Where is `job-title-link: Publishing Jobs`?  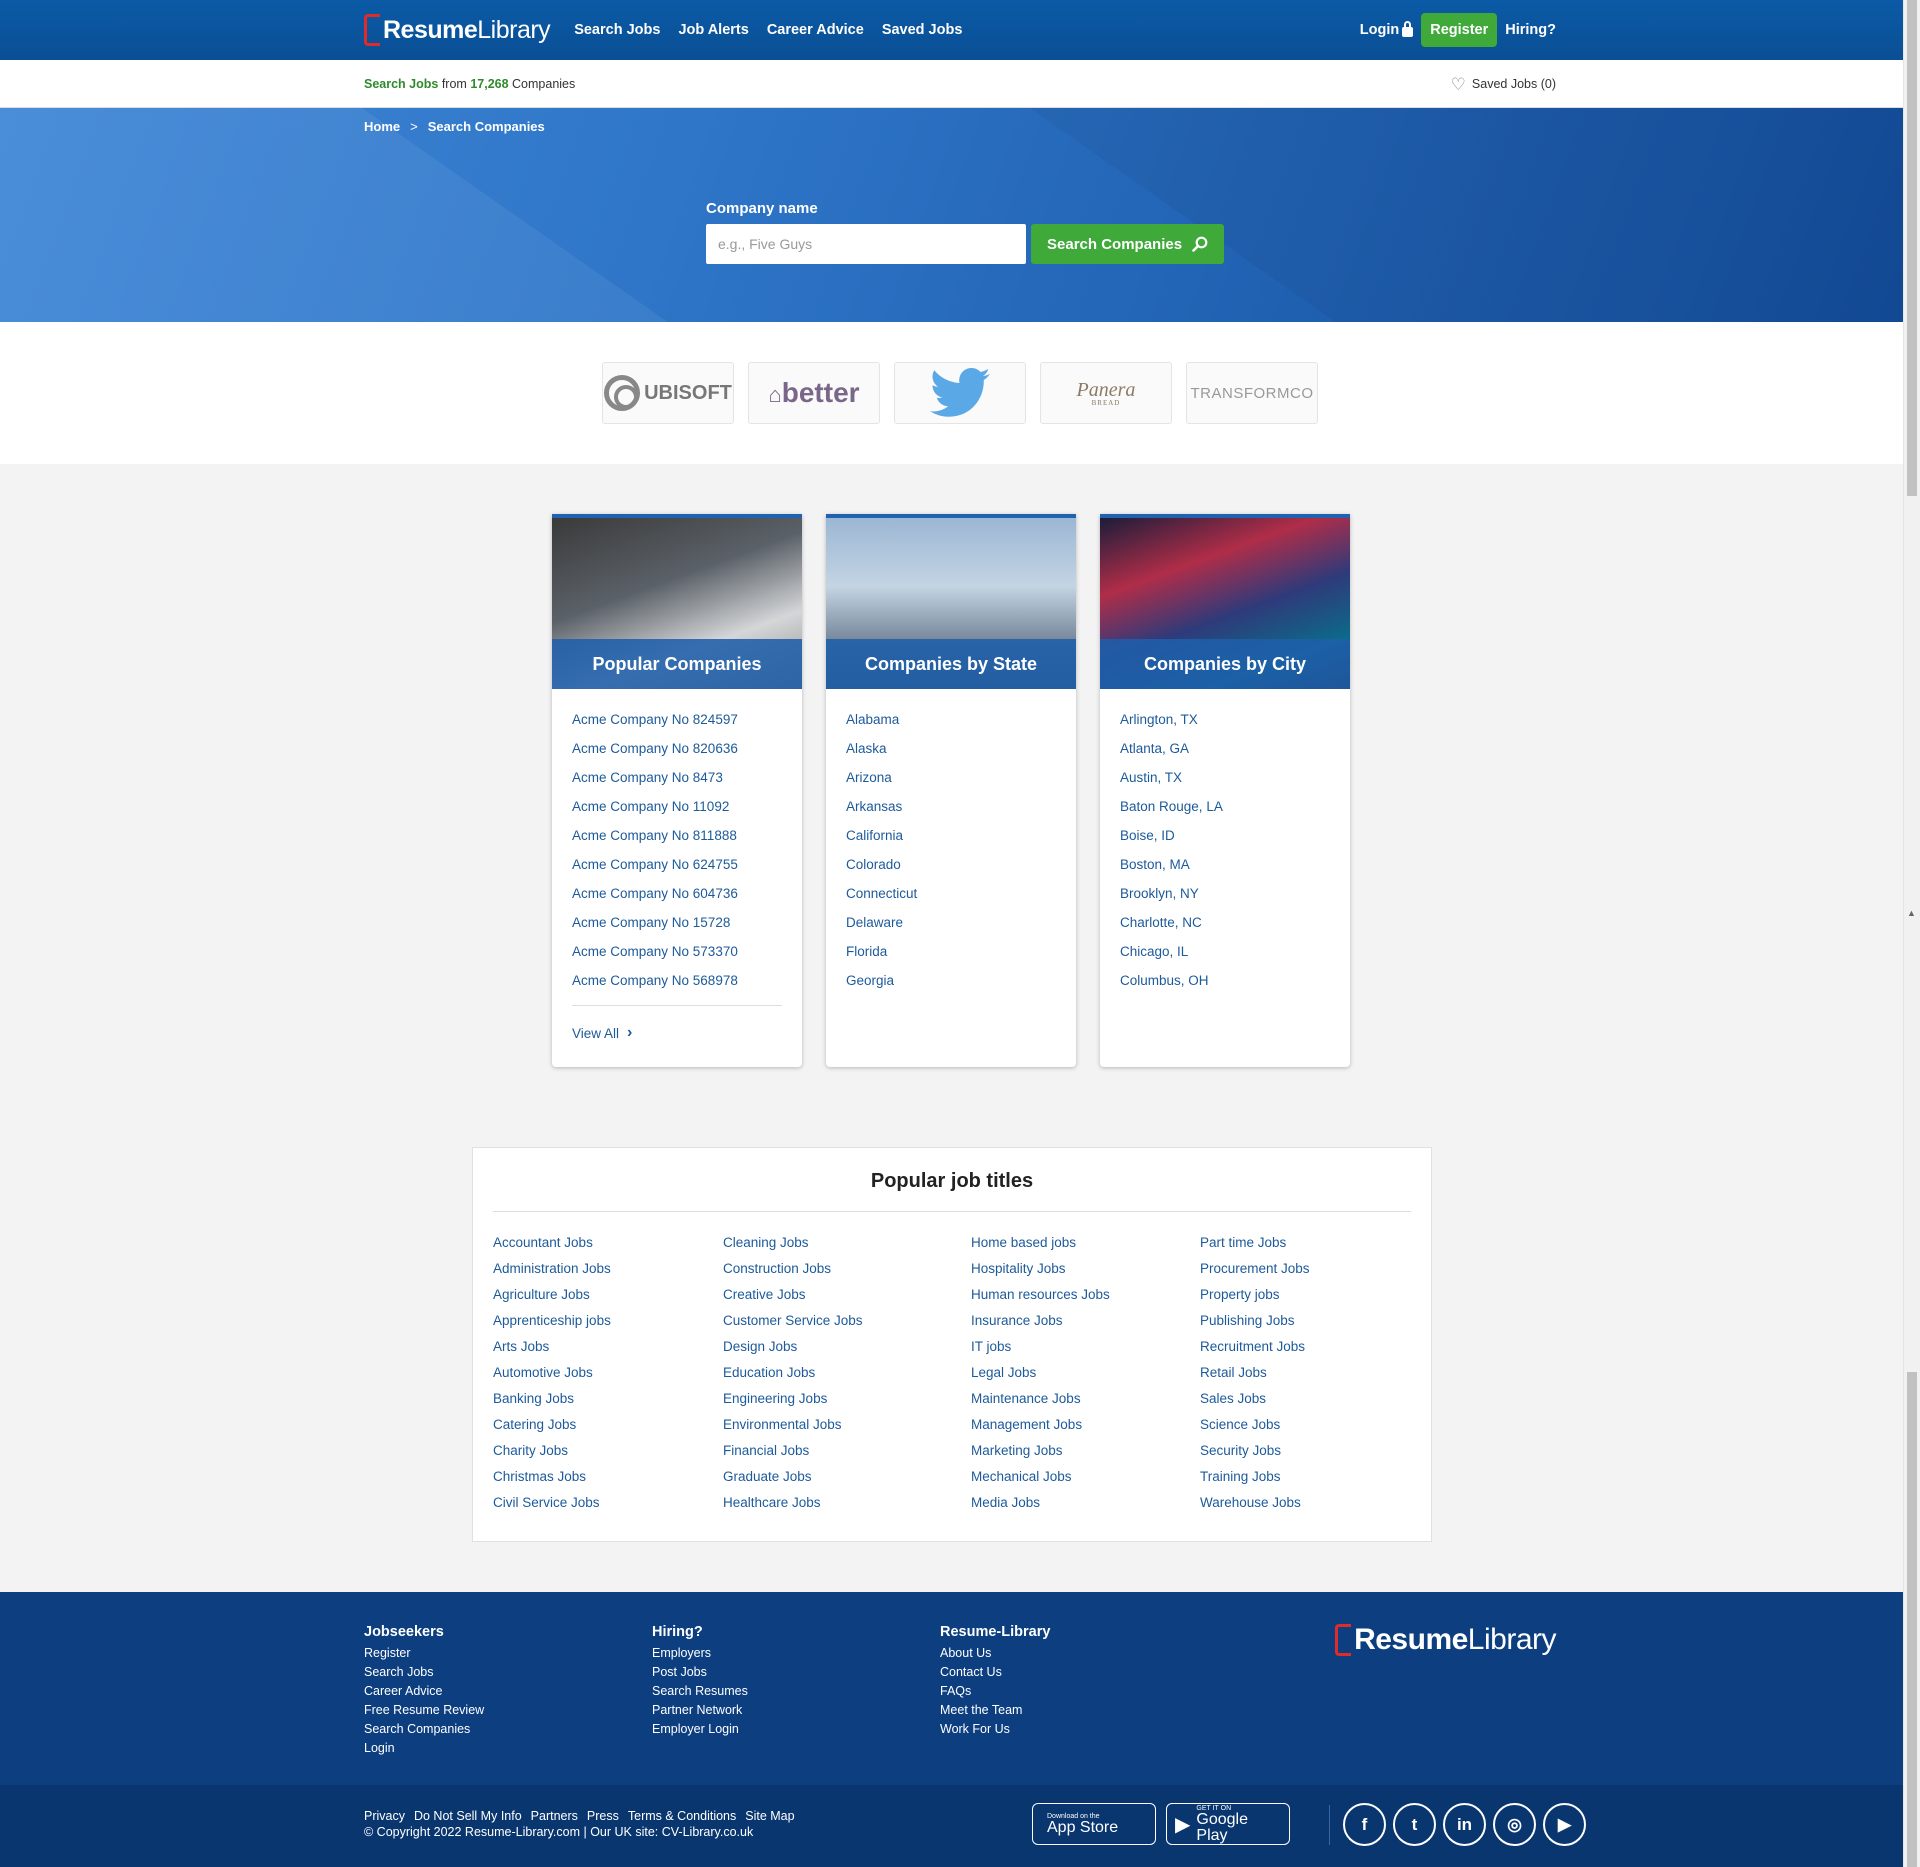
job-title-link: Publishing Jobs is located at coordinates (1255, 1321).